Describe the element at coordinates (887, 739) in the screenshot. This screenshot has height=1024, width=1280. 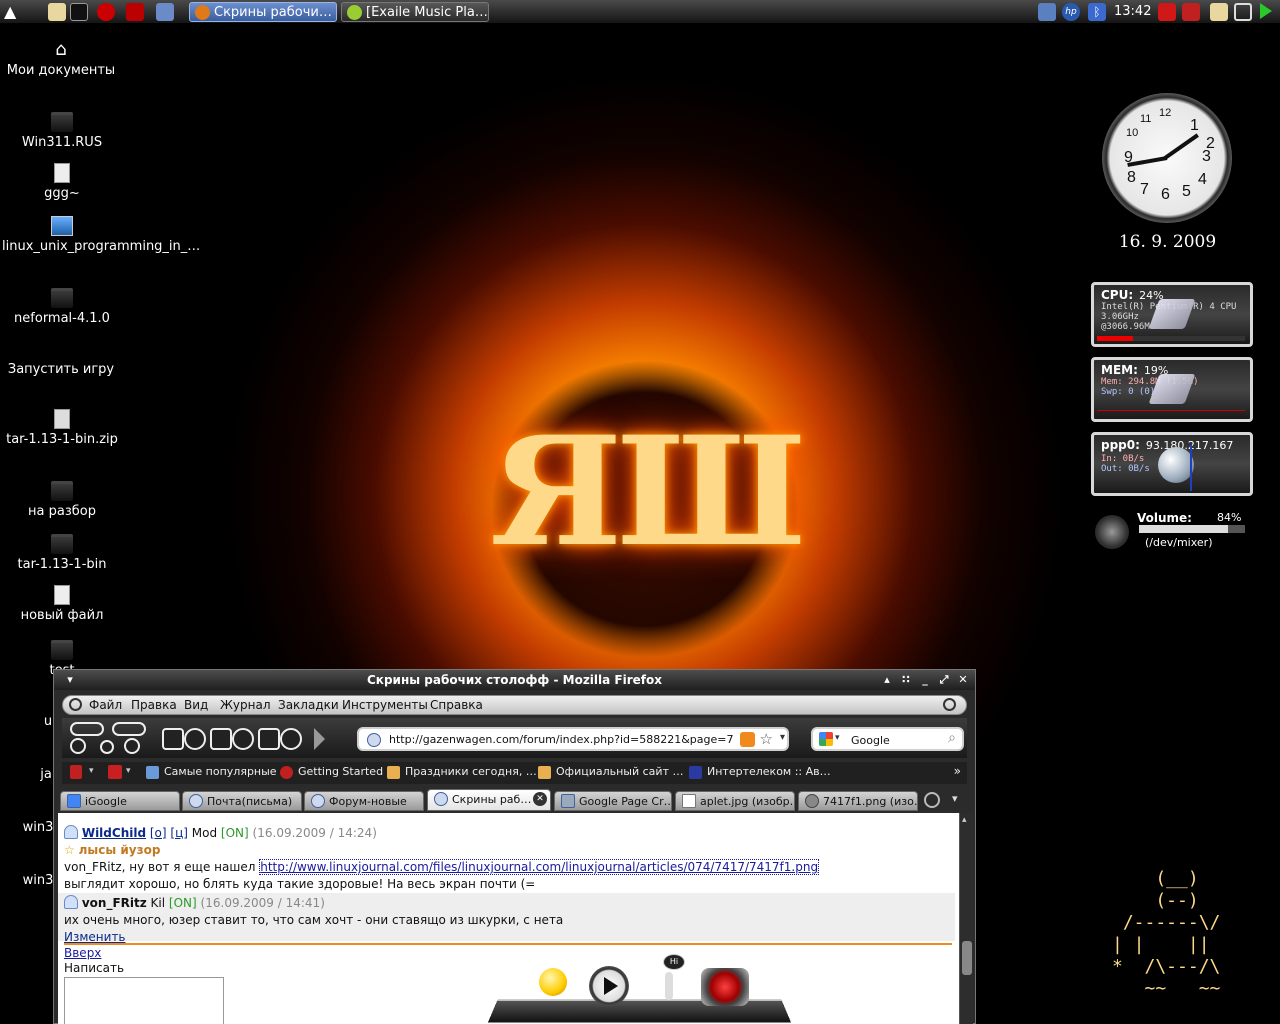
I see `search-bar: ▾ Google ⌕` at that location.